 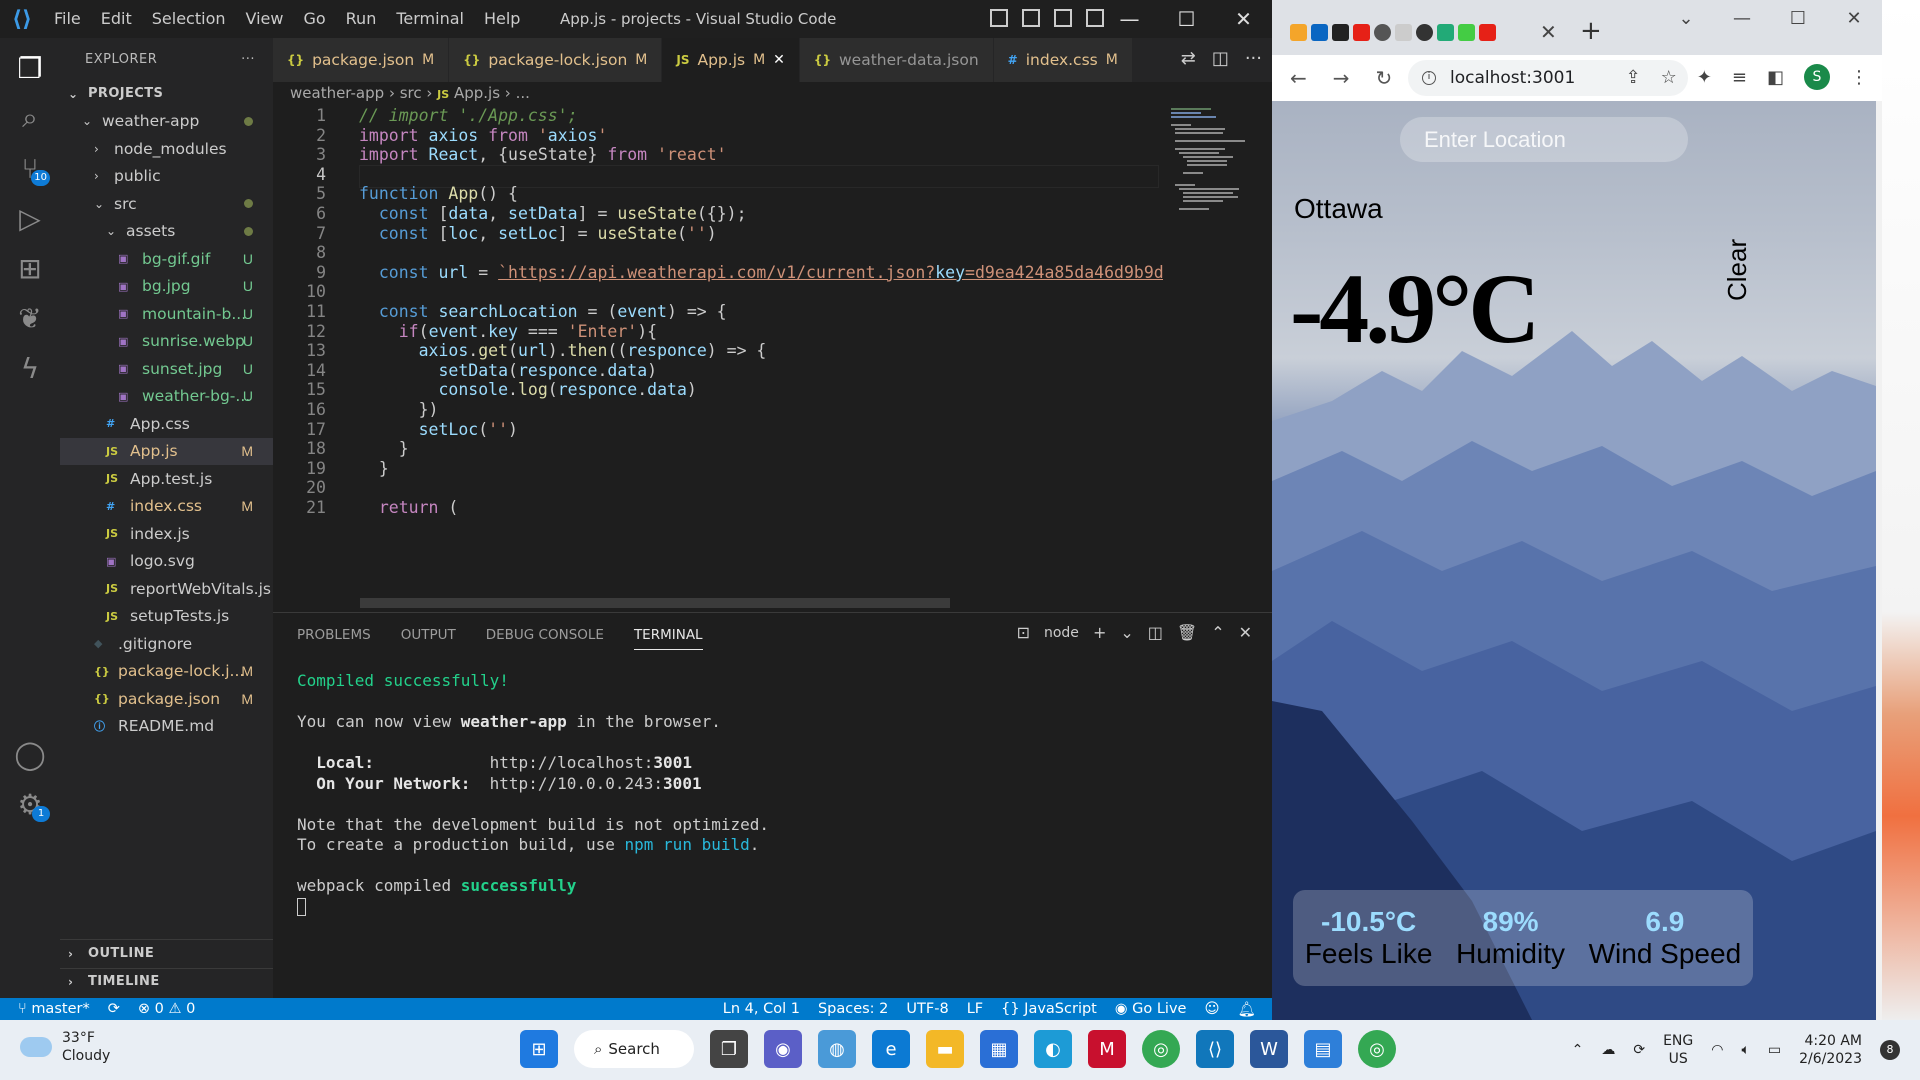 What do you see at coordinates (166, 369) in the screenshot?
I see `tree-item: ▣ sunset.jpg U` at bounding box center [166, 369].